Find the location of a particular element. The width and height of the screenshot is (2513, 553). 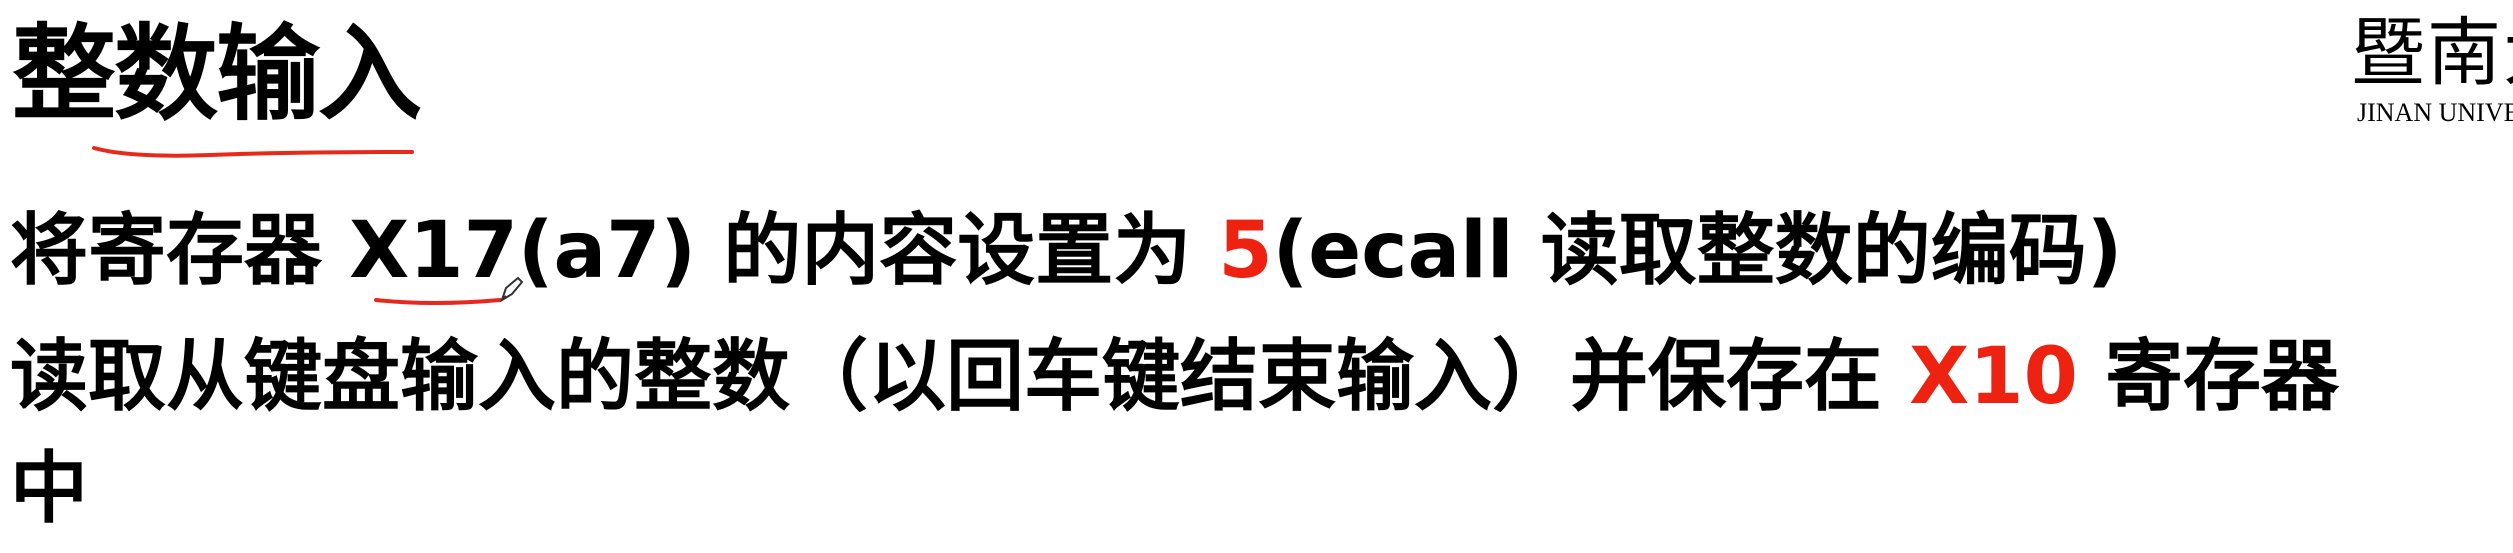

instruction-line-2: 读取从键盘输入的整数（以回车键结束输入）并保存在 X10 寄存器 is located at coordinates (1174, 377).